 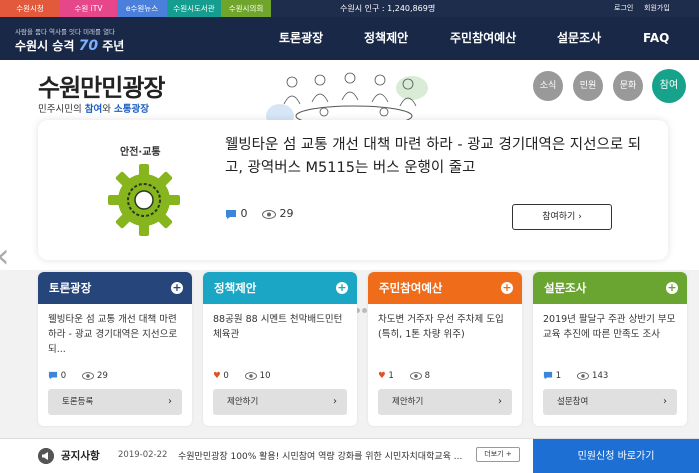 I want to click on megaphone-icon, so click(x=46, y=456).